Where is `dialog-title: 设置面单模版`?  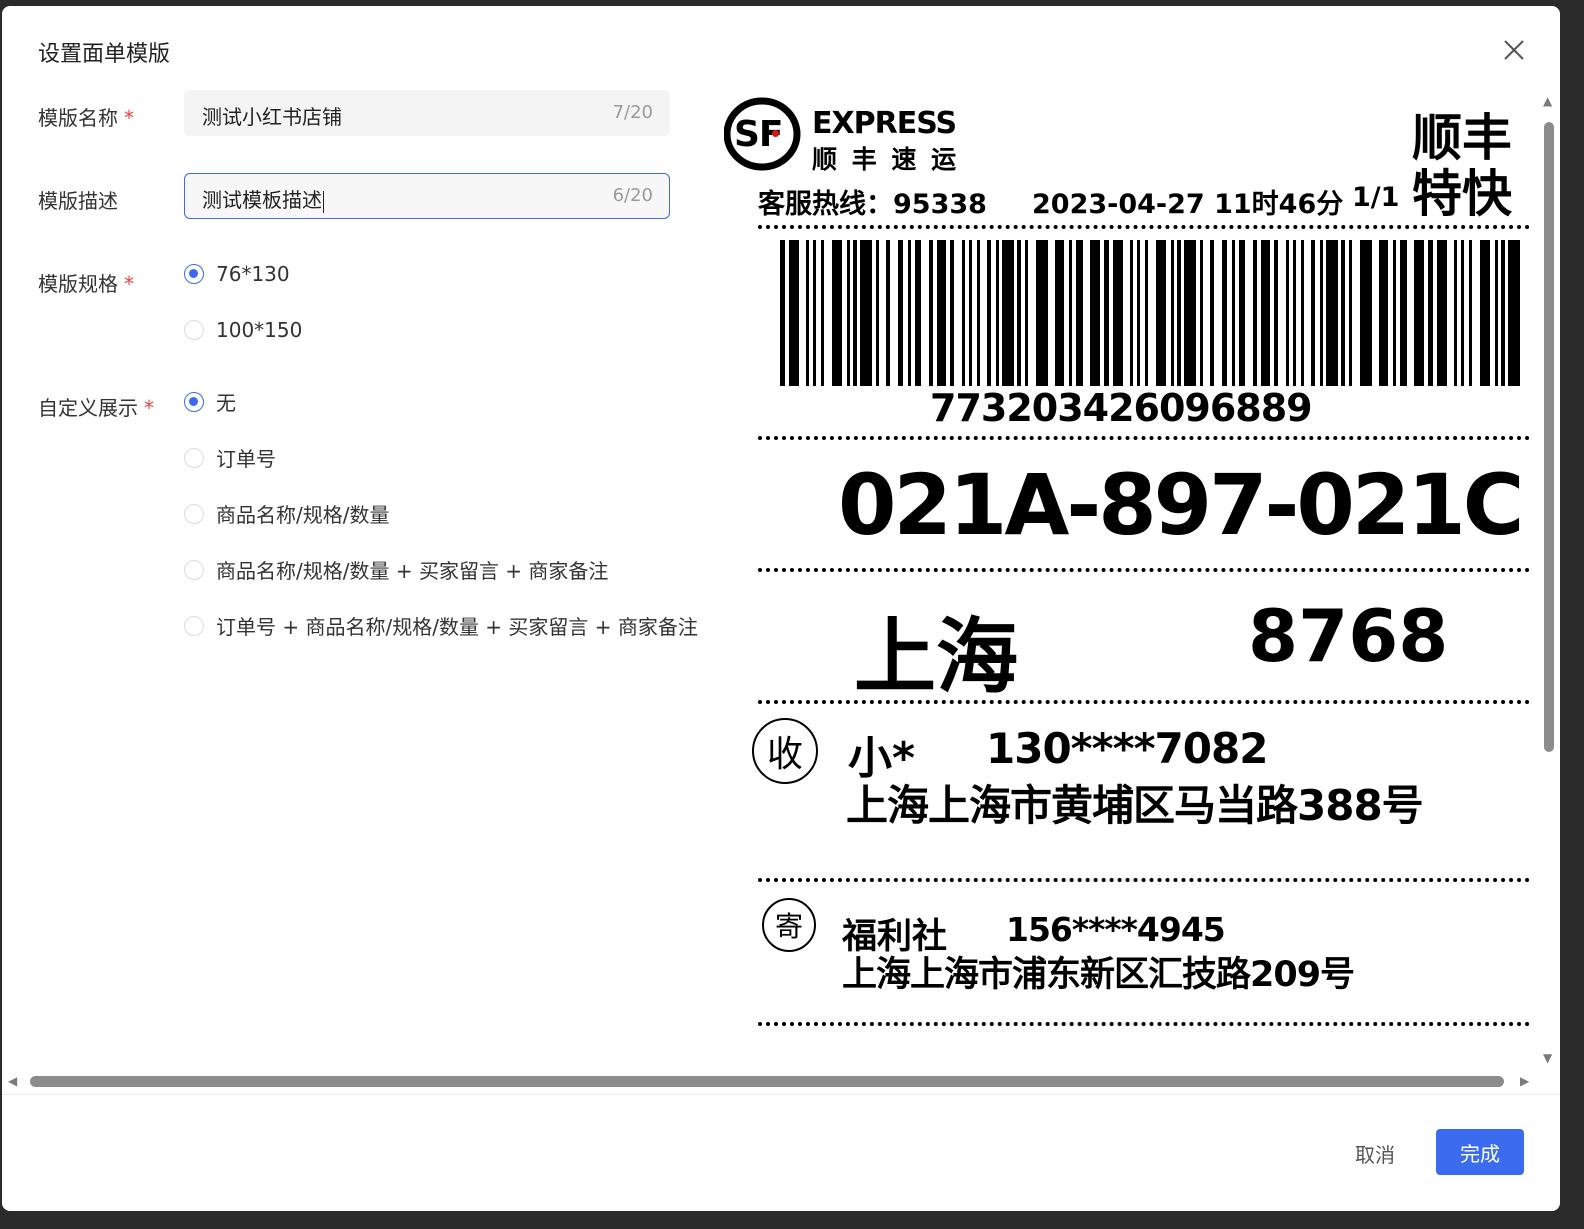 dialog-title: 设置面单模版 is located at coordinates (104, 54).